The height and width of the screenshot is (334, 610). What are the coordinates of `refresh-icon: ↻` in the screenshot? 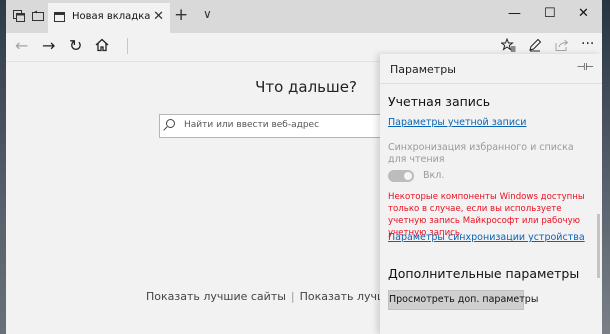 It's located at (75, 46).